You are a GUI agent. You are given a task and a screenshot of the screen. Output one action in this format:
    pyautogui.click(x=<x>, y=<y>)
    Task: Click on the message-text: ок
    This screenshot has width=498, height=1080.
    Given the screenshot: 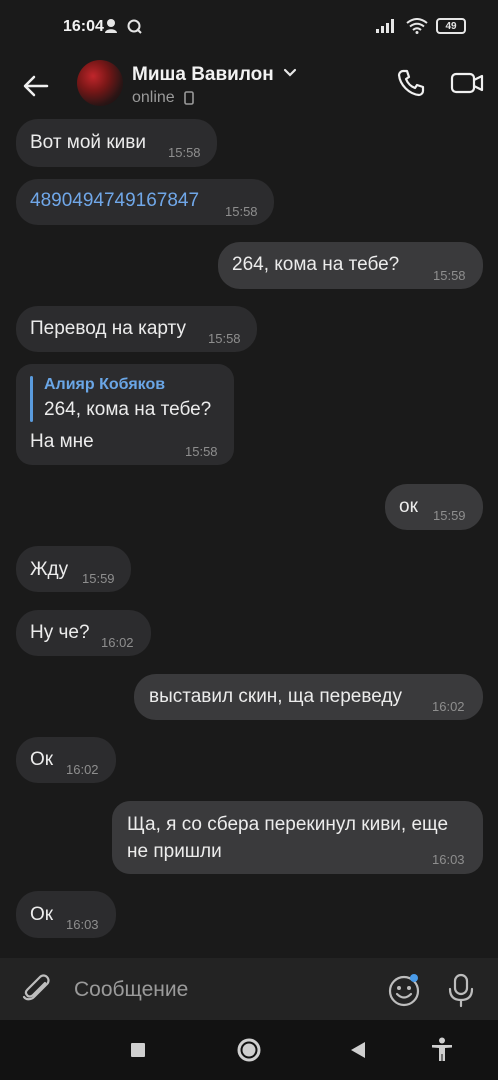 What is the action you would take?
    pyautogui.click(x=408, y=506)
    